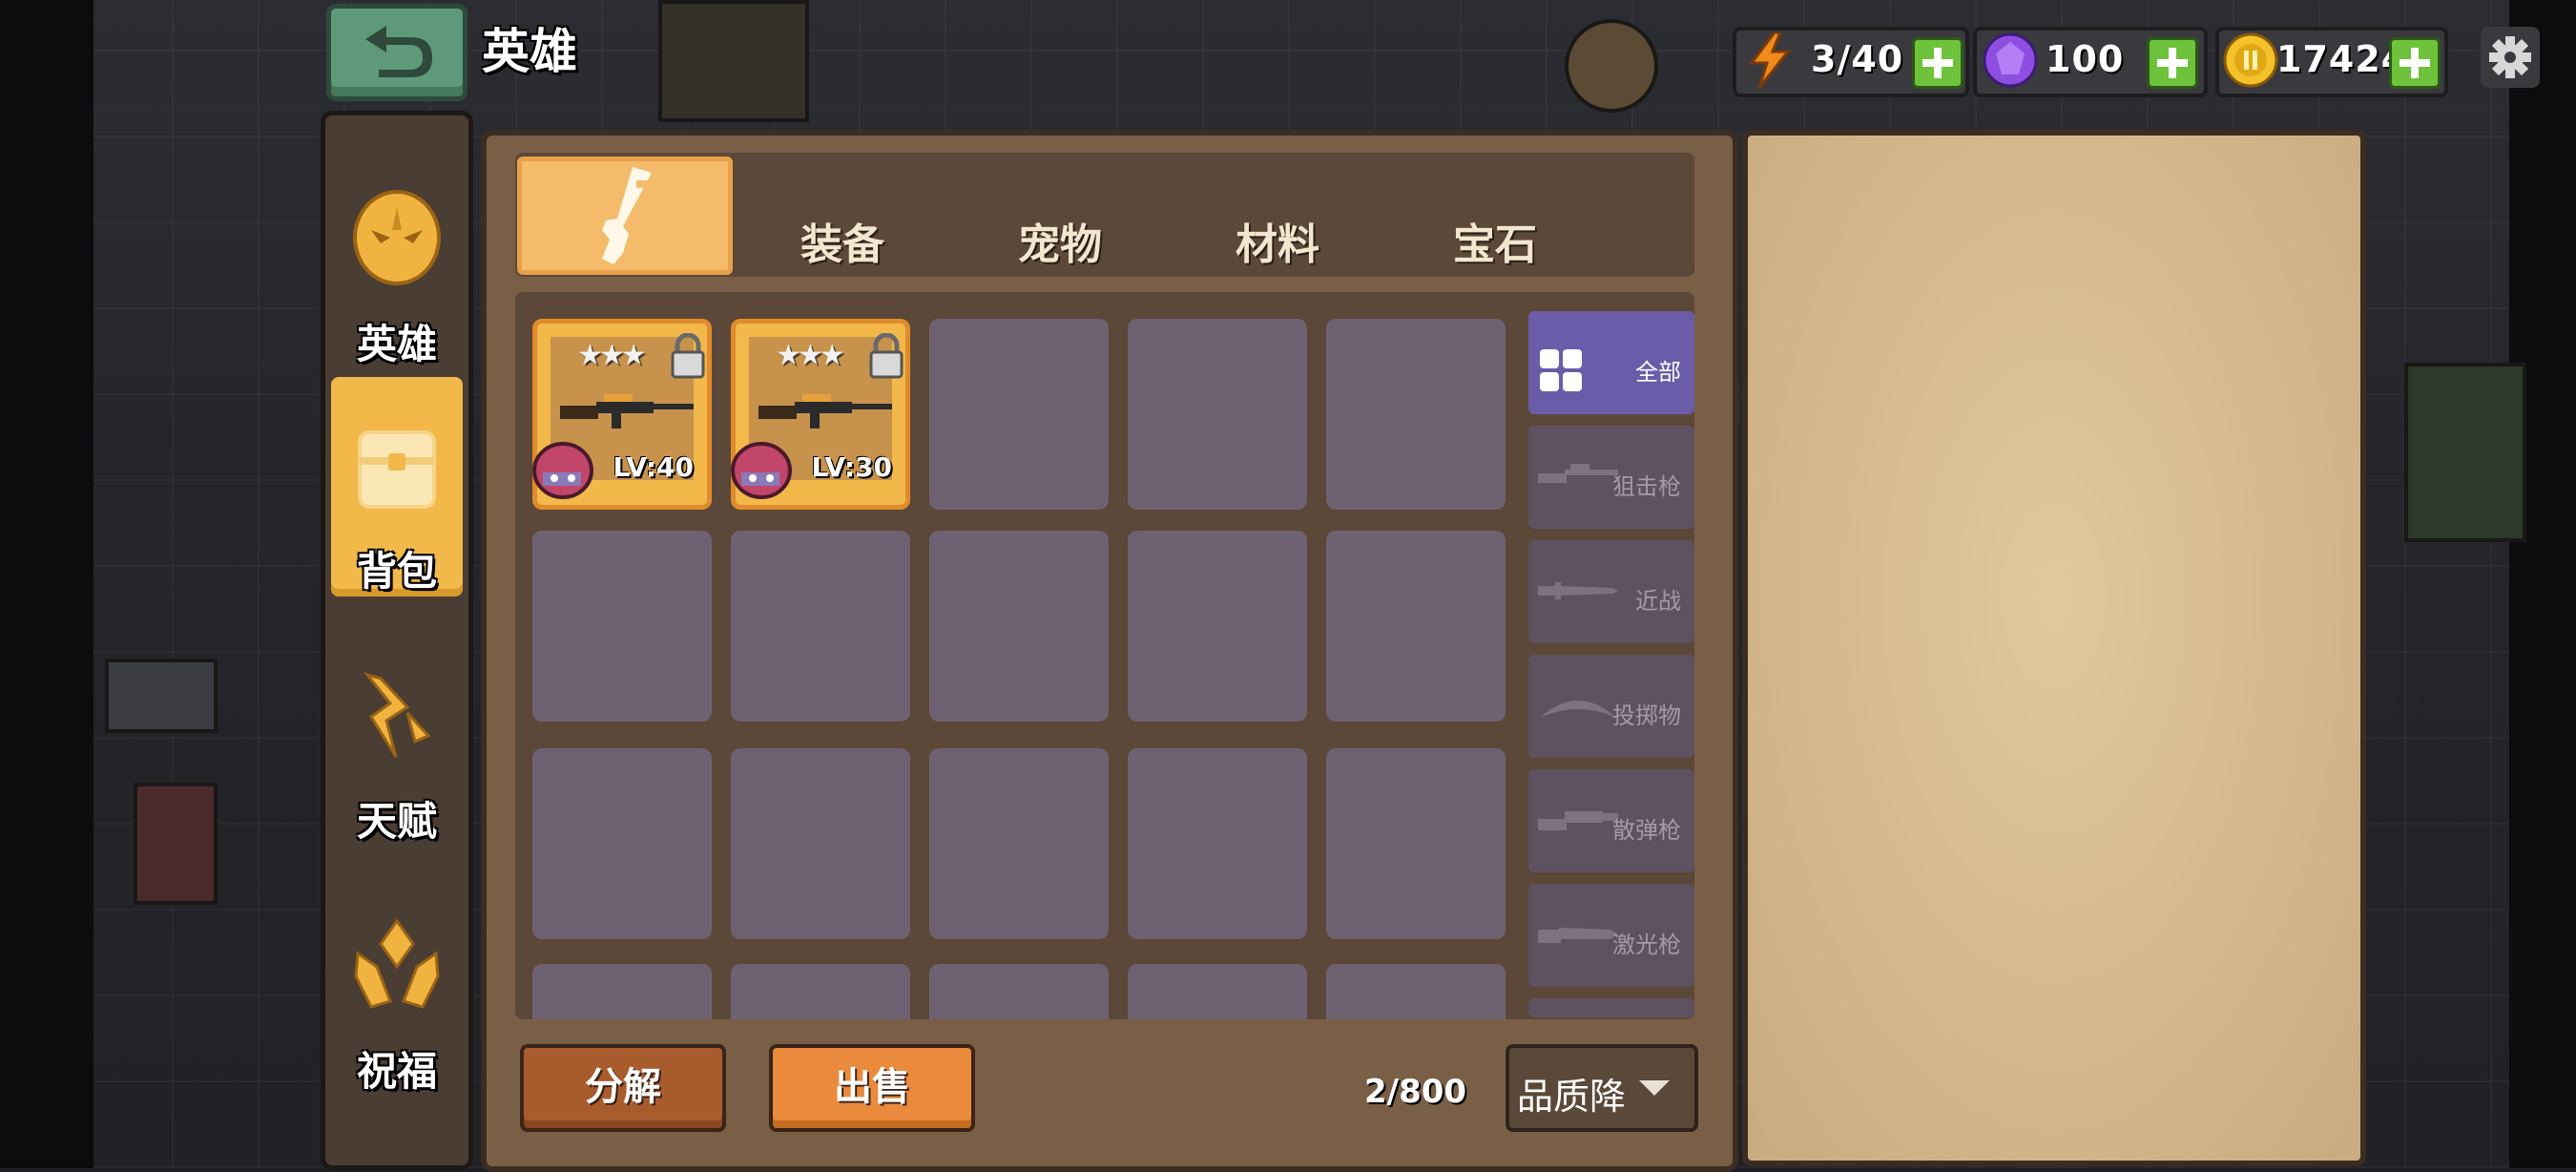 Image resolution: width=2576 pixels, height=1172 pixels. What do you see at coordinates (2172, 63) in the screenshot?
I see `add-gems-button` at bounding box center [2172, 63].